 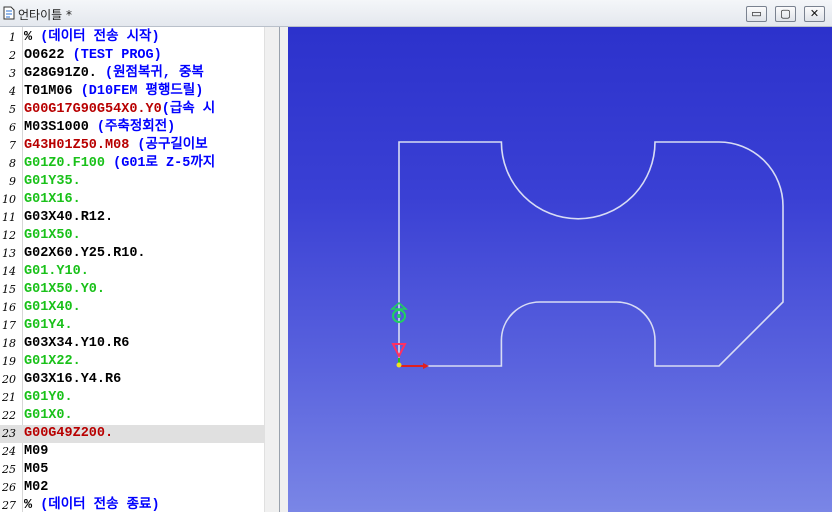 I want to click on code-text: G03X16.Y4.R6, so click(x=72, y=380).